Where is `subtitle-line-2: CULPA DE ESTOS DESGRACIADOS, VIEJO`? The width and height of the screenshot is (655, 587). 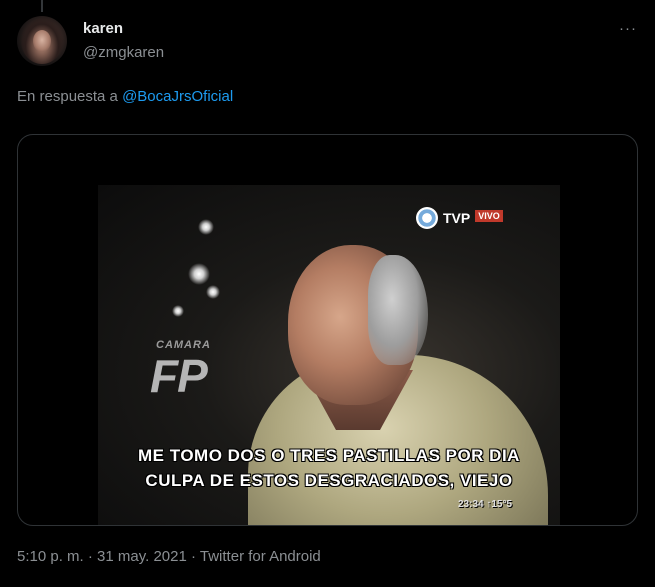
subtitle-line-2: CULPA DE ESTOS DESGRACIADOS, VIEJO is located at coordinates (329, 480).